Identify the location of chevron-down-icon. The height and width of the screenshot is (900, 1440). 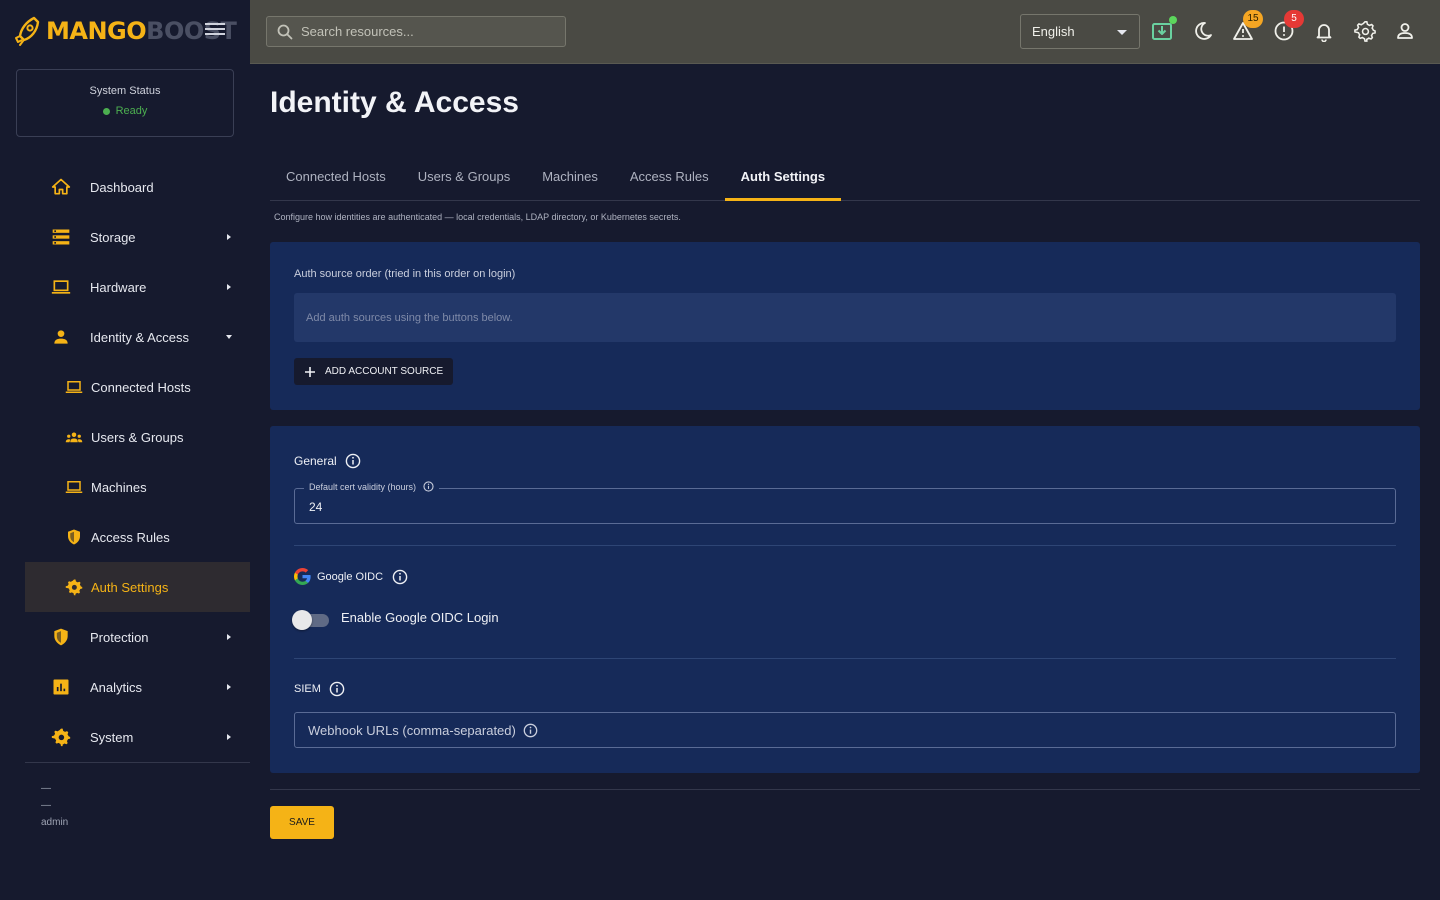
(229, 337).